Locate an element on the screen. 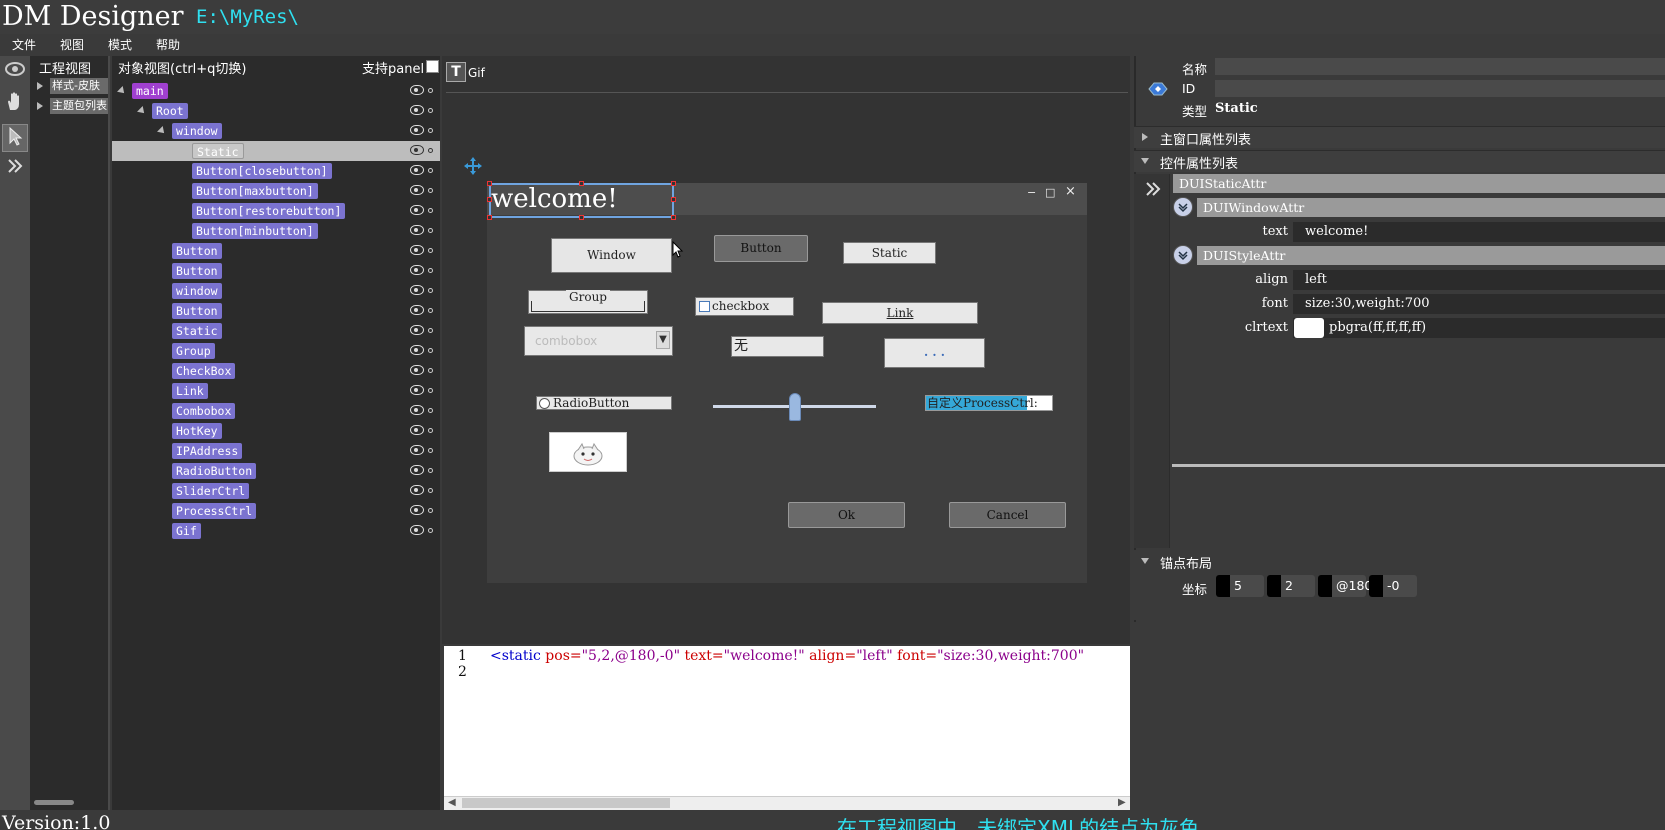  tree-node-label: Button[minbutton] is located at coordinates (255, 231).